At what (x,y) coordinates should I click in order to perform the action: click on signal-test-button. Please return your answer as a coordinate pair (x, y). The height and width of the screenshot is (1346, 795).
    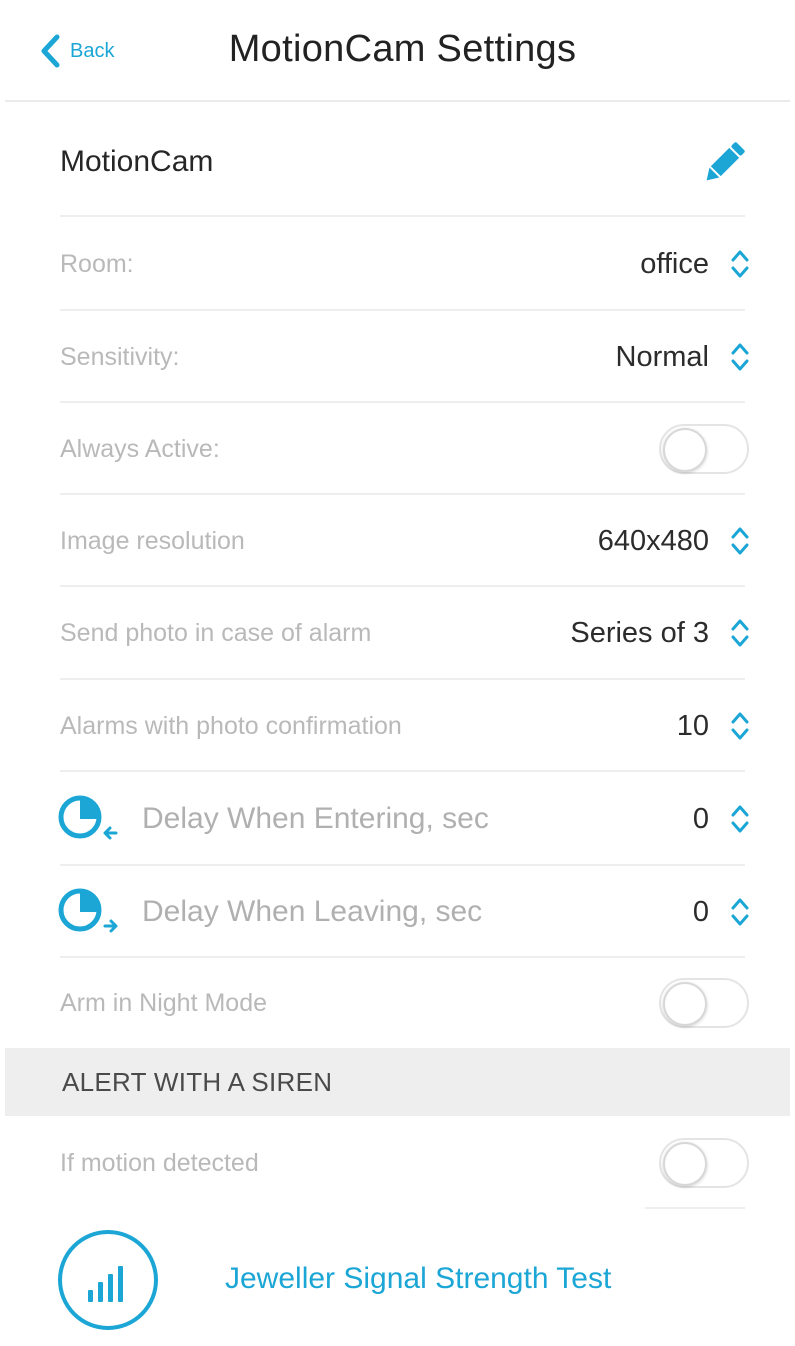
    Looking at the image, I should click on (108, 1280).